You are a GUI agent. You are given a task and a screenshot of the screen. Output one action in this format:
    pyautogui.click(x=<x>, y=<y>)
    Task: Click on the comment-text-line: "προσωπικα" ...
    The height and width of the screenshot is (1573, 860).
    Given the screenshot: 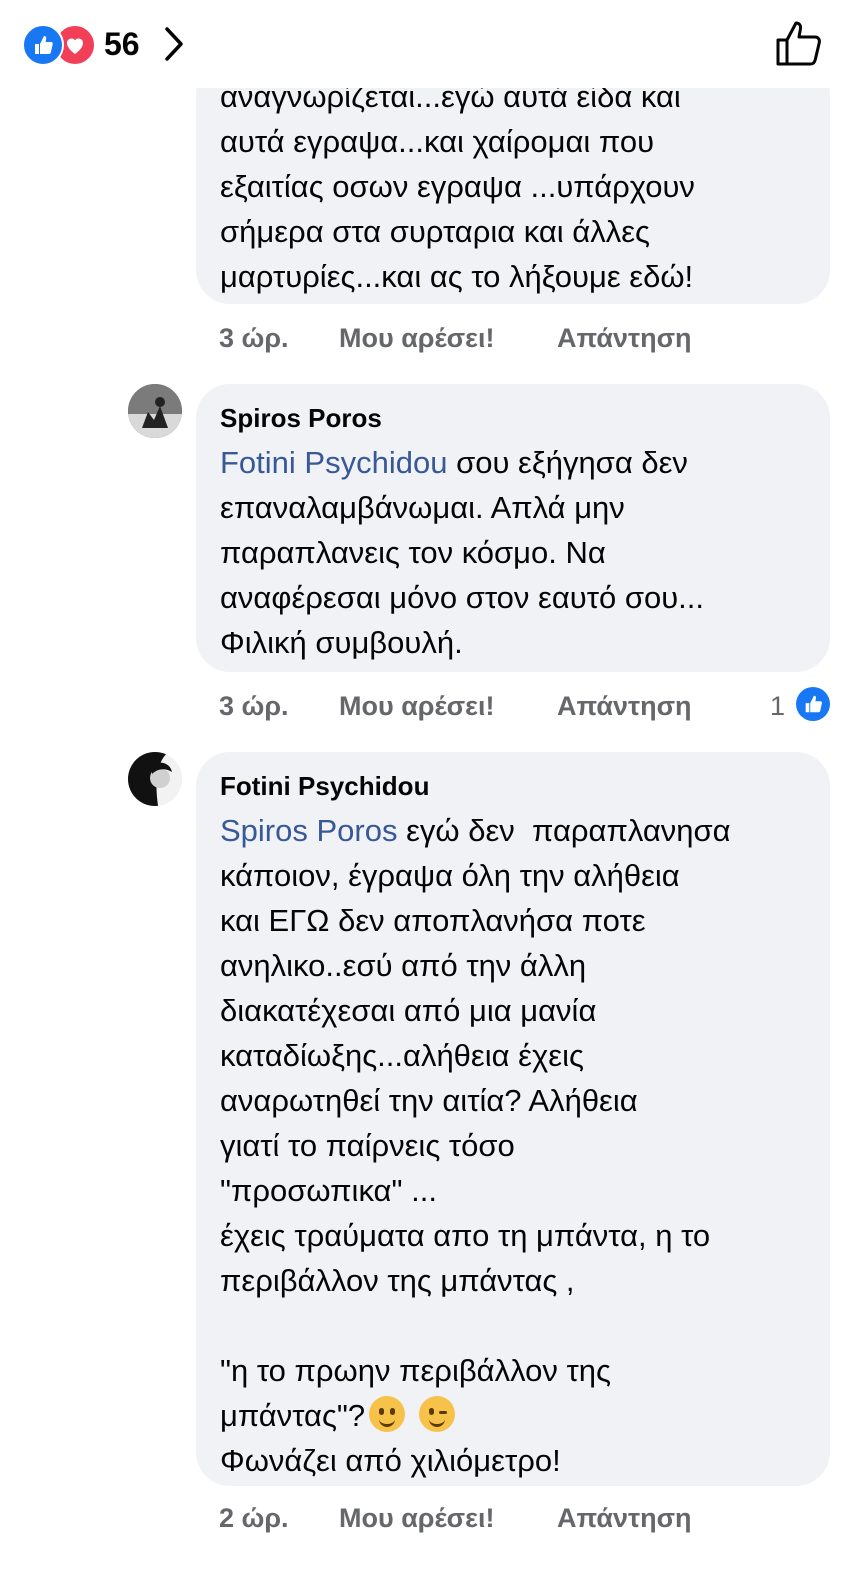 What is the action you would take?
    pyautogui.click(x=328, y=1190)
    